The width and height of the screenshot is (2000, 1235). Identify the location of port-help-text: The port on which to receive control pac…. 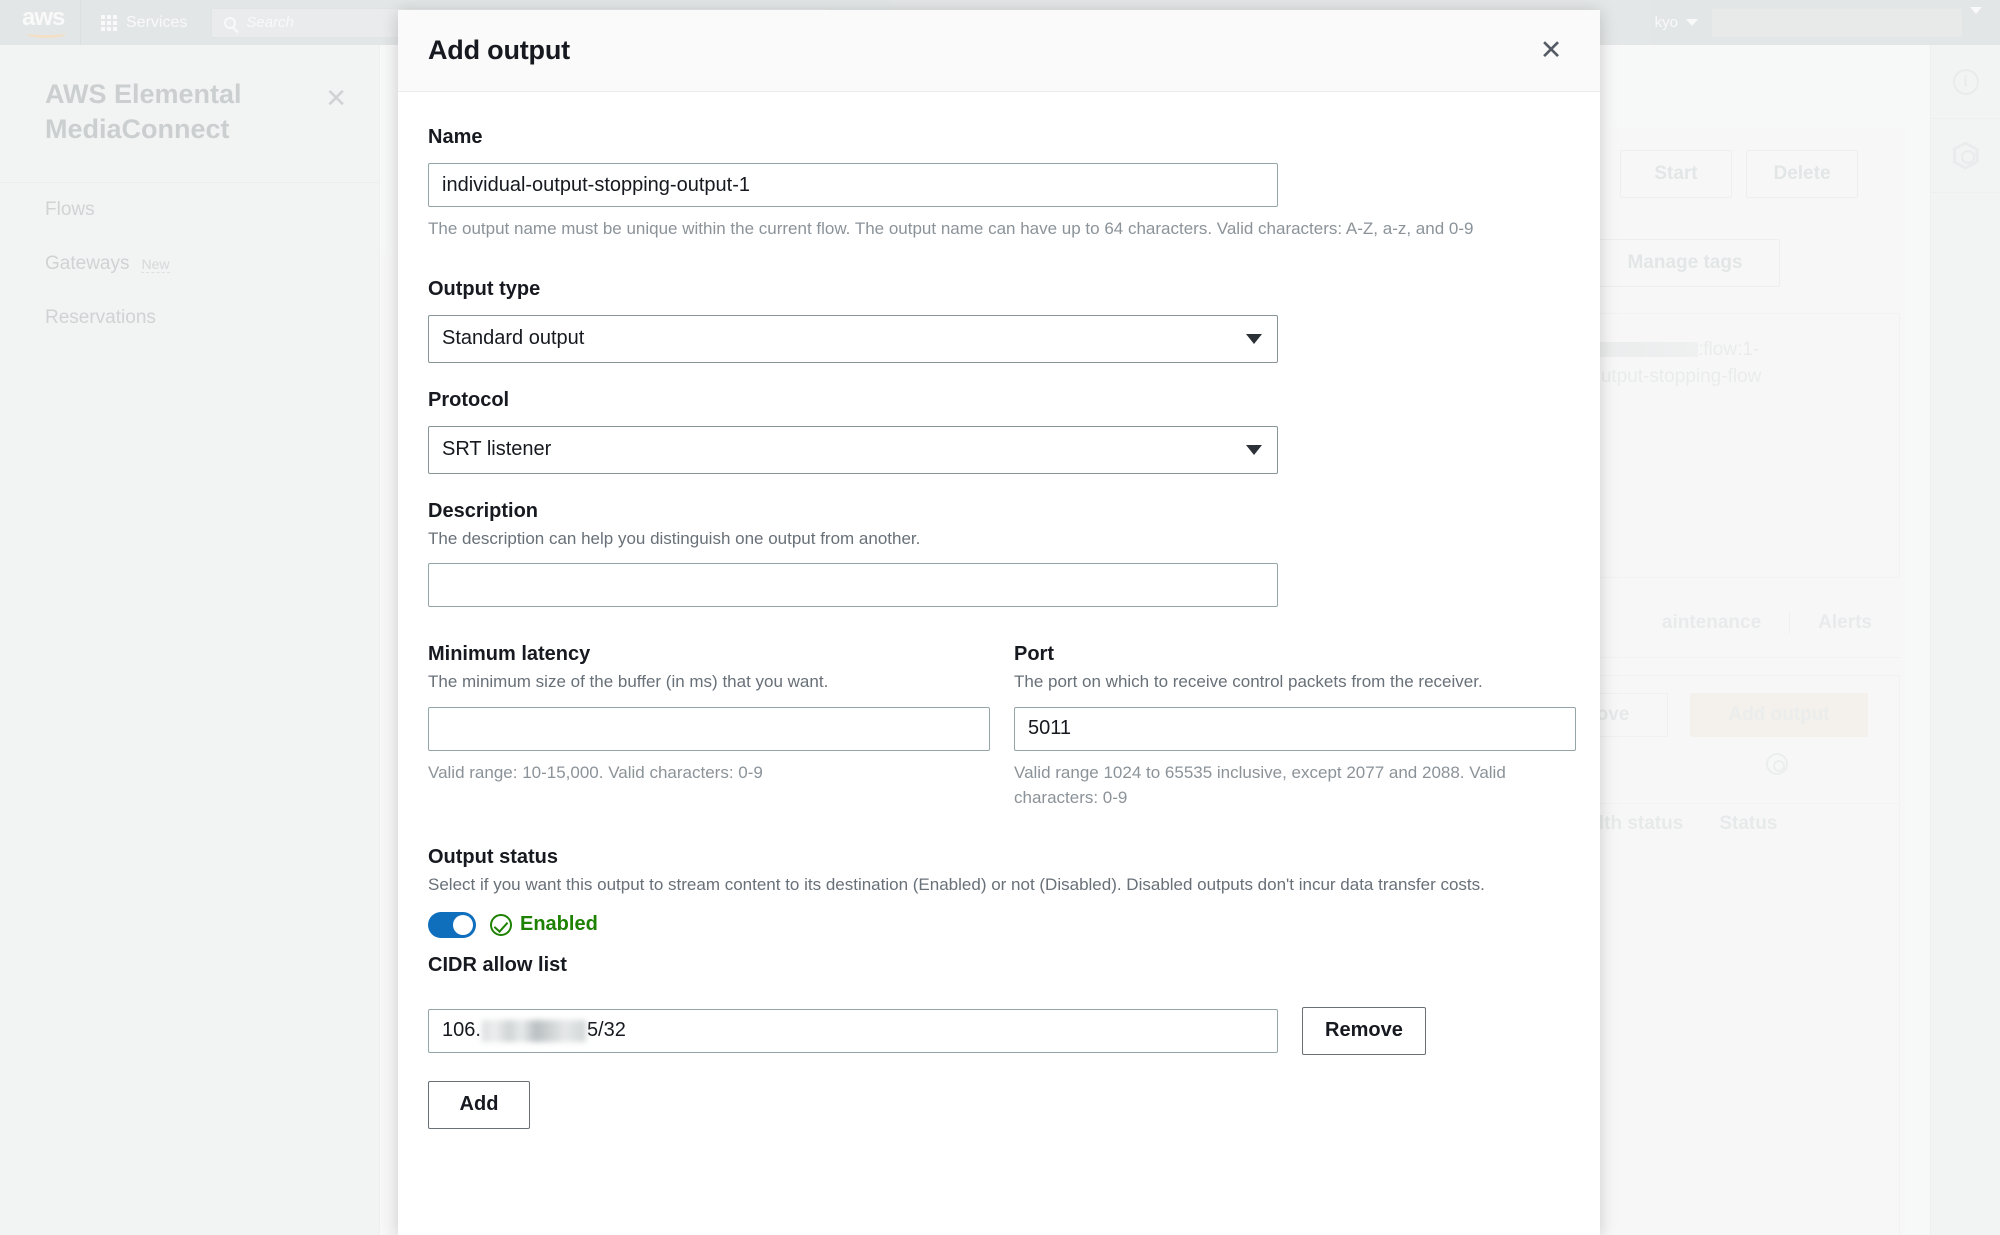
(1248, 682).